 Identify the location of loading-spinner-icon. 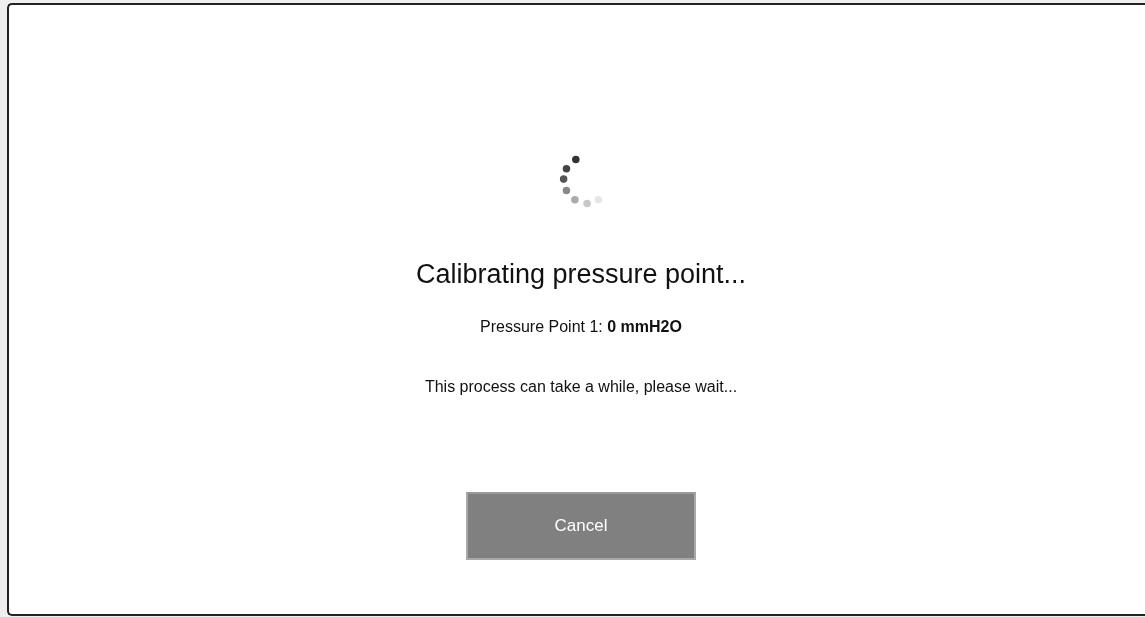
(581, 181).